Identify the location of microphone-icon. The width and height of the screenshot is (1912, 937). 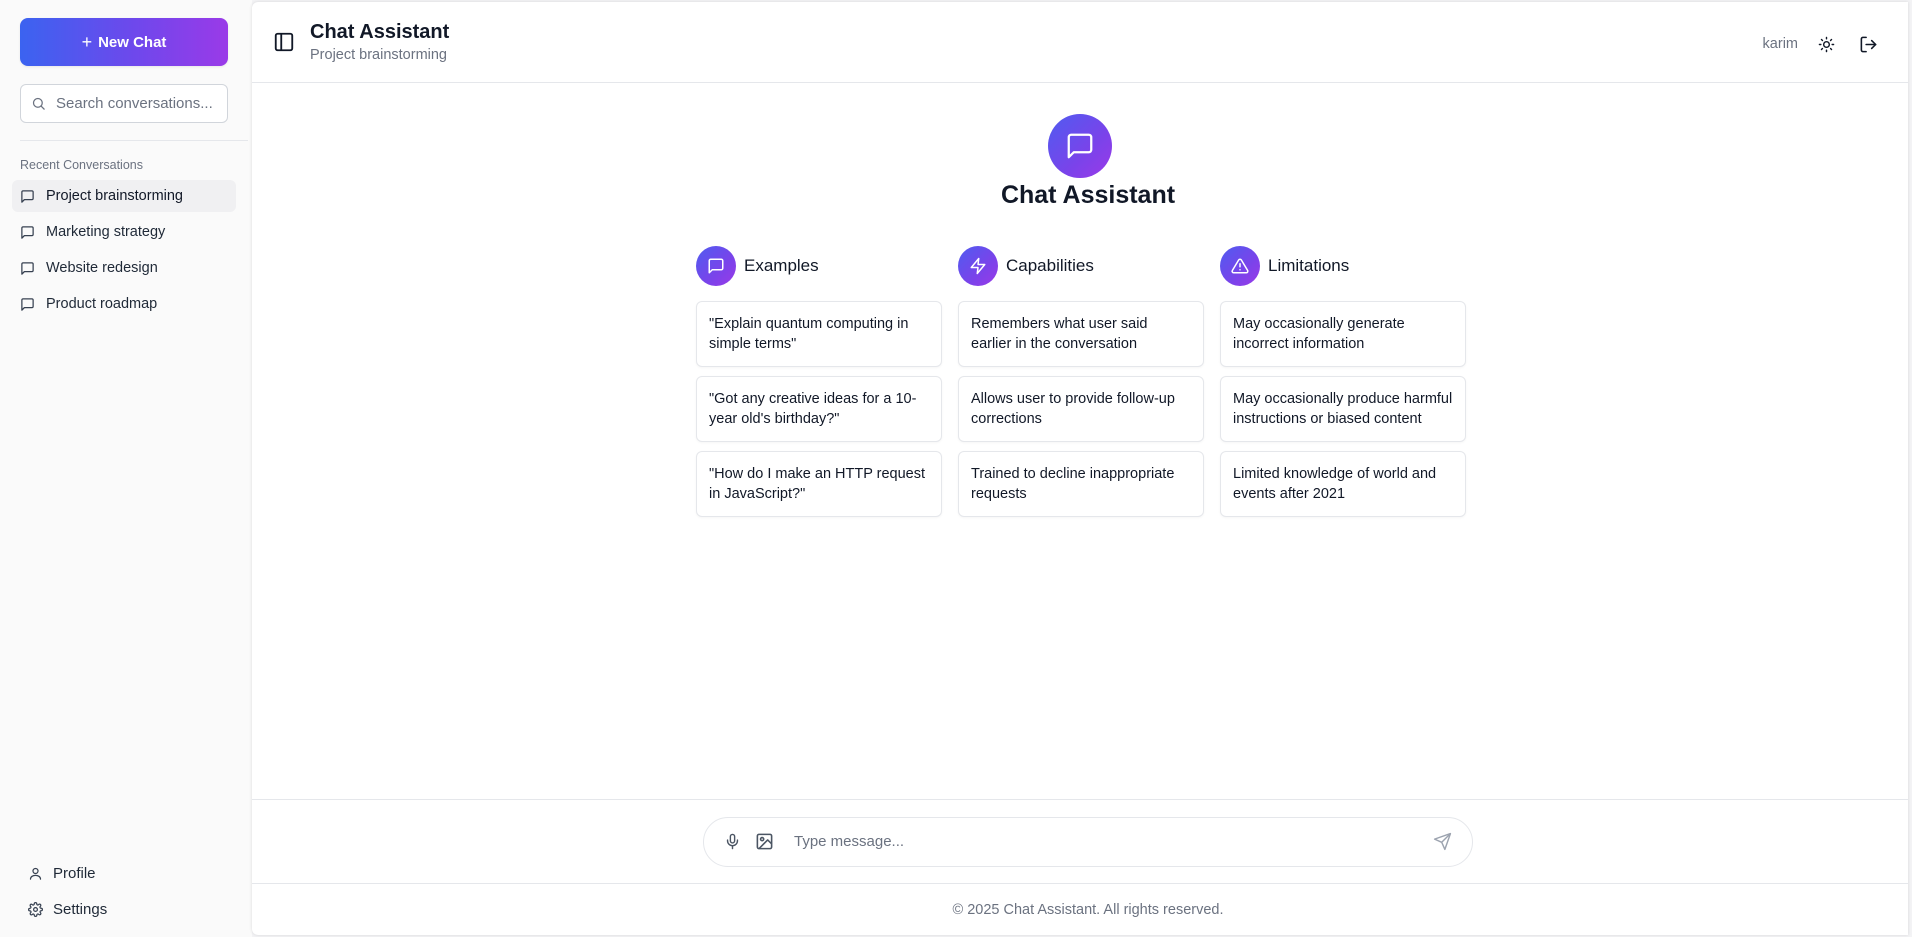
(732, 841).